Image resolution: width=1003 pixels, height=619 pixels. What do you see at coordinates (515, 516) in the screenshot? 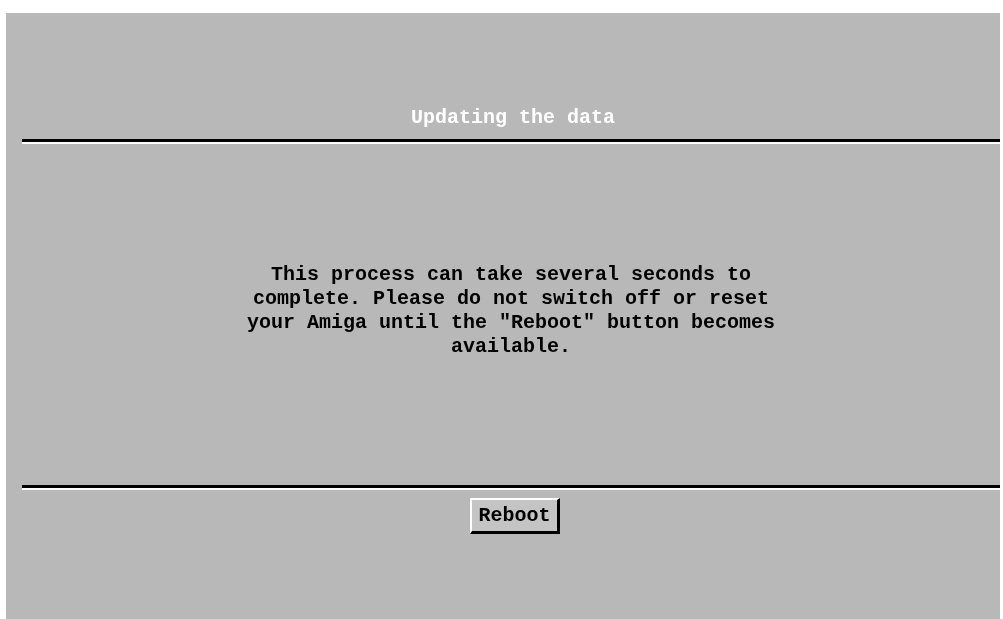
I see `reboot-button: Reboot` at bounding box center [515, 516].